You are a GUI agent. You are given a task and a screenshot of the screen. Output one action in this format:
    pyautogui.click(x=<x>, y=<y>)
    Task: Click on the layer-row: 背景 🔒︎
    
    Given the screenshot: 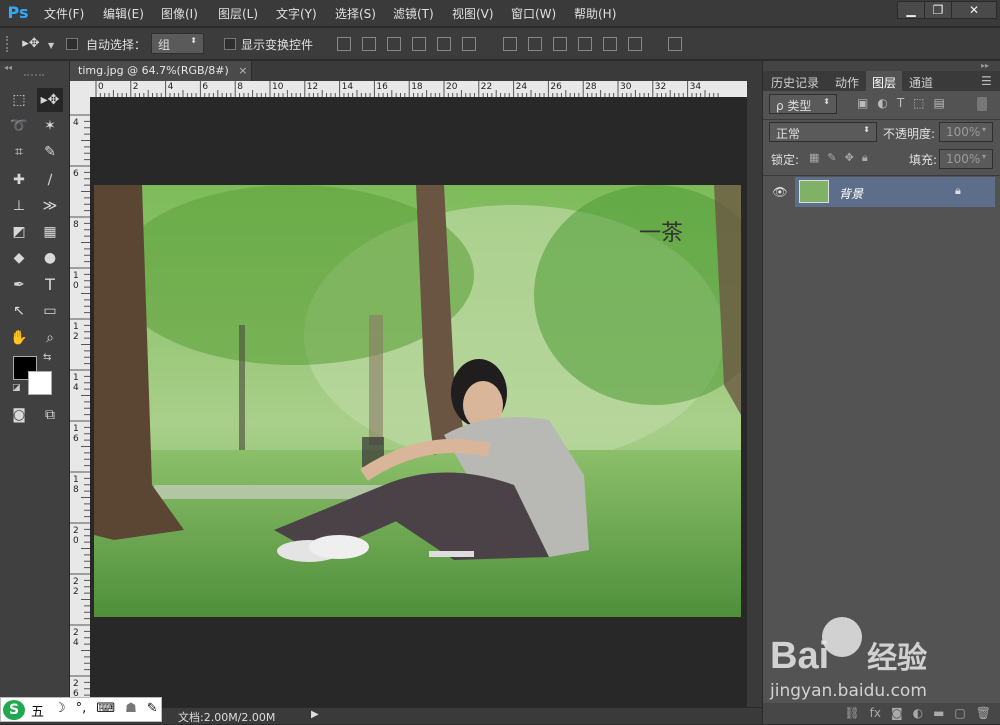 What is the action you would take?
    pyautogui.click(x=895, y=192)
    